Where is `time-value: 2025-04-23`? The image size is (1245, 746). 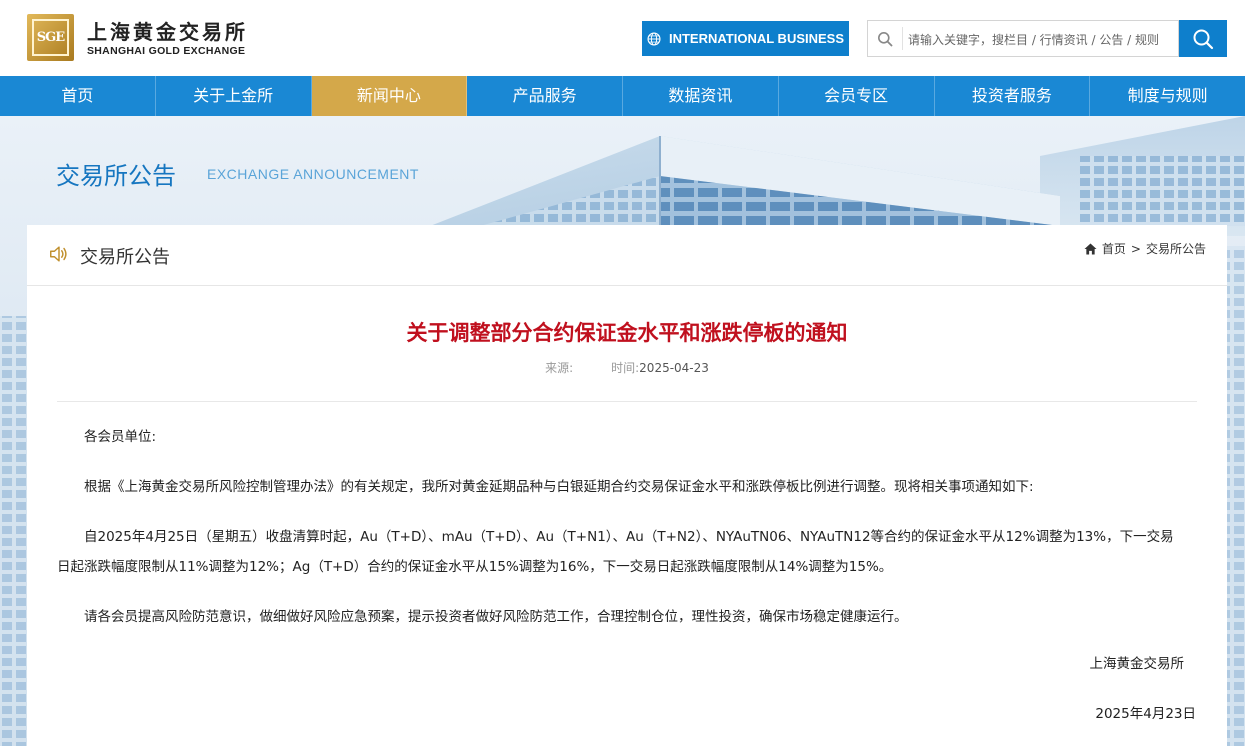
time-value: 2025-04-23 is located at coordinates (674, 368).